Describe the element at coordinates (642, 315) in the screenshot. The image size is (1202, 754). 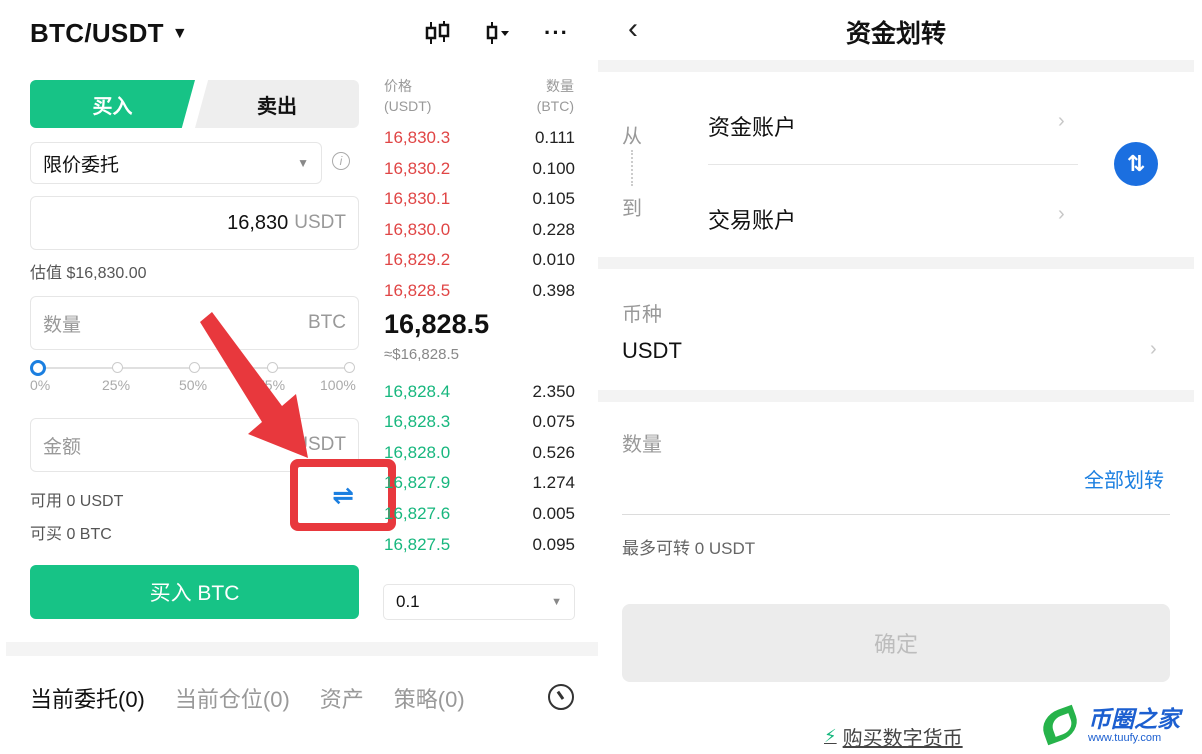
I see `coin-label: 币种` at that location.